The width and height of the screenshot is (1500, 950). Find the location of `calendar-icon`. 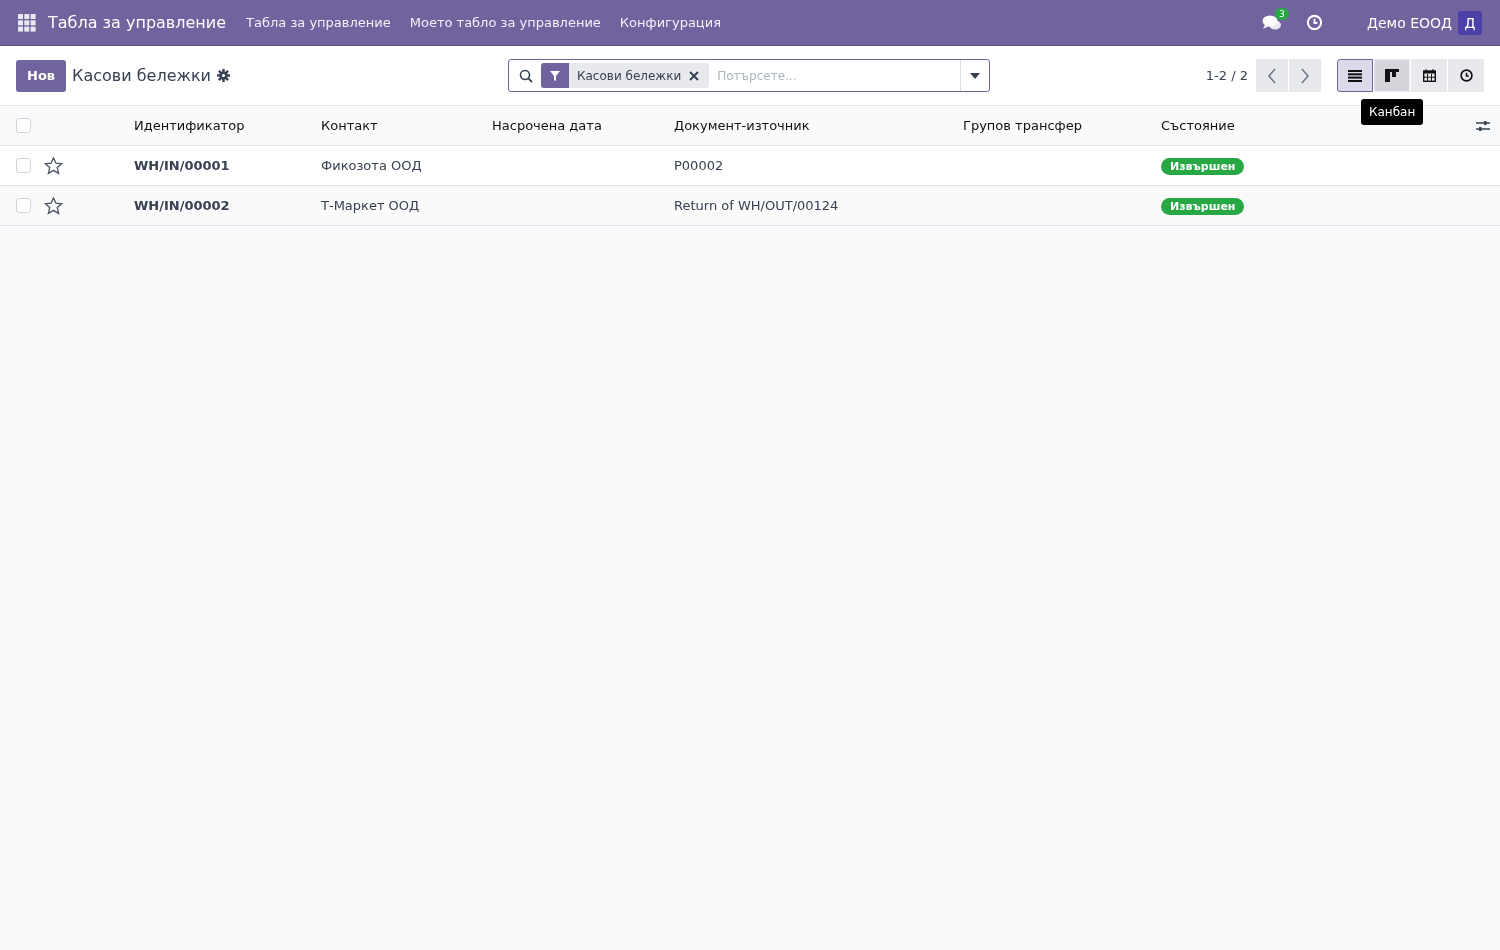

calendar-icon is located at coordinates (1429, 75).